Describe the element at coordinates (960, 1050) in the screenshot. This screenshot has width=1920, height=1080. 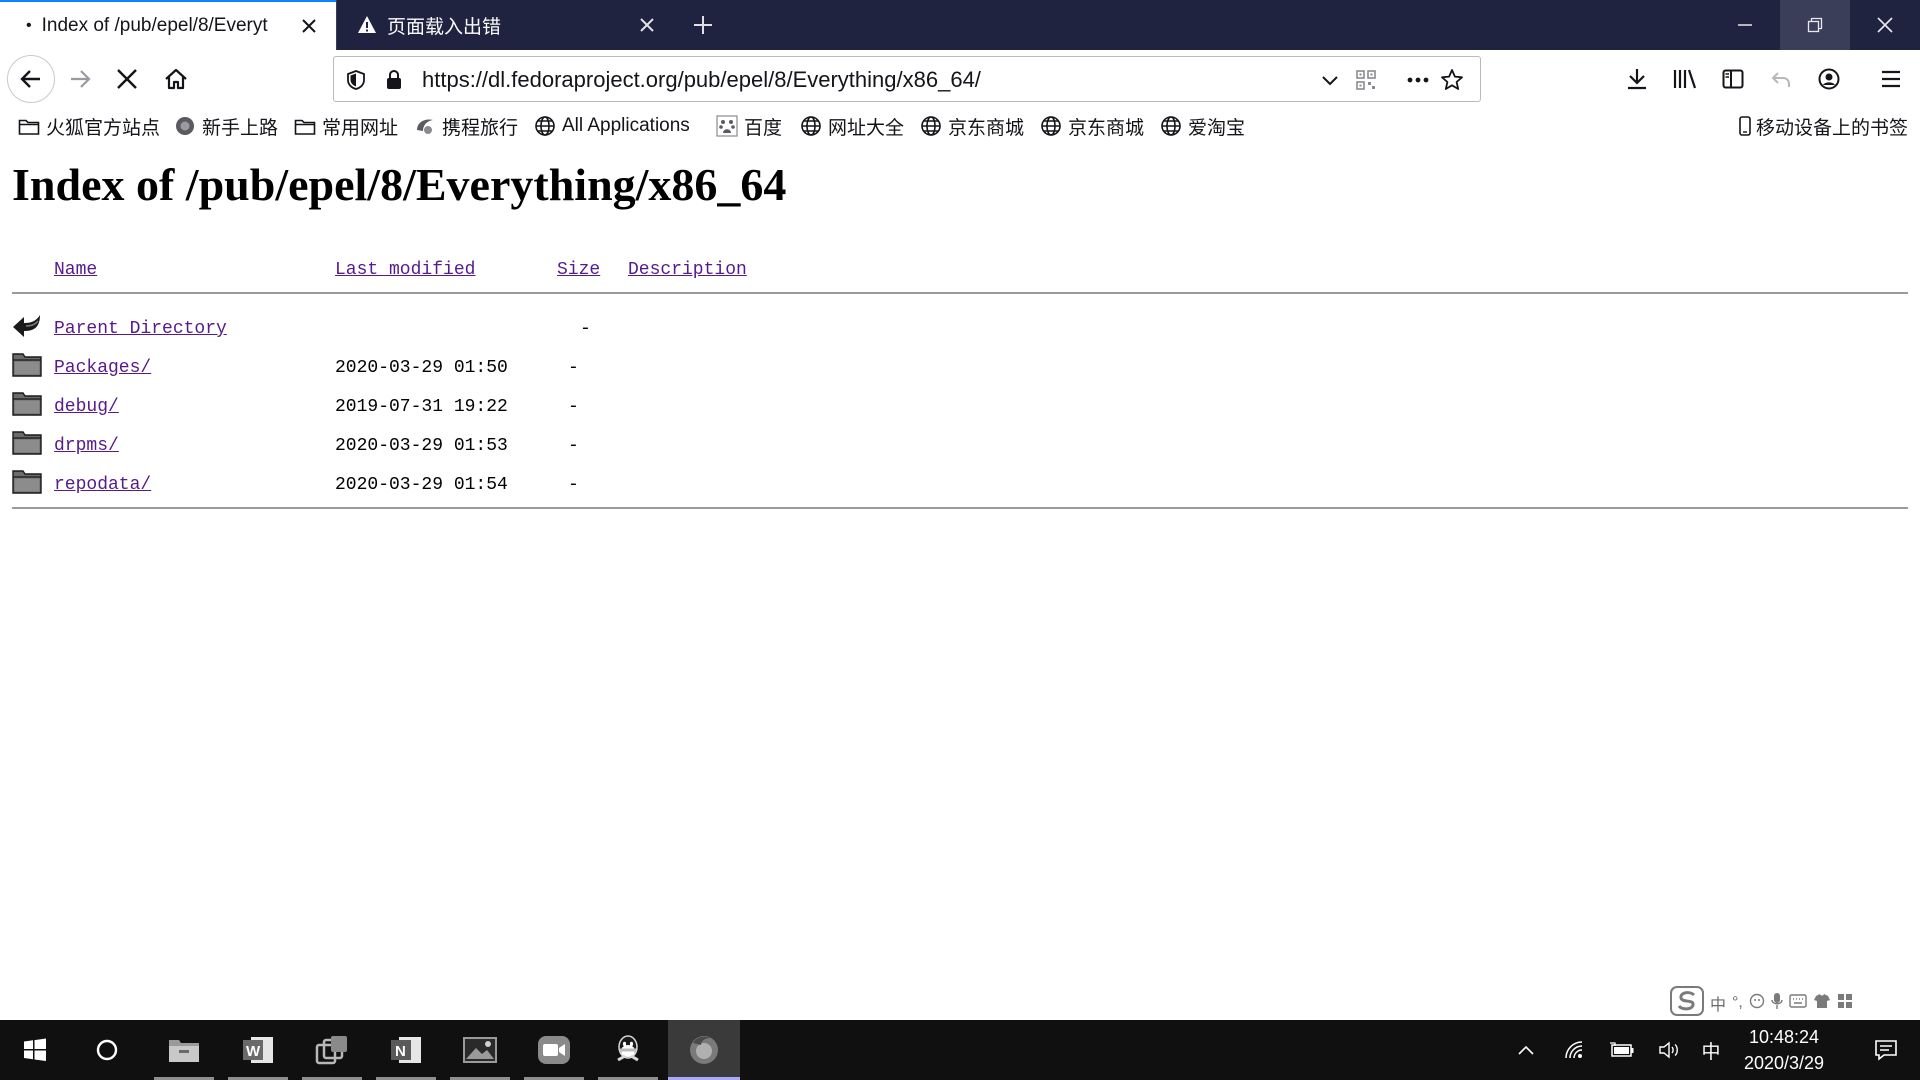
I see `windows-taskbar: W N 中 10:48:24 2020/3/29` at that location.